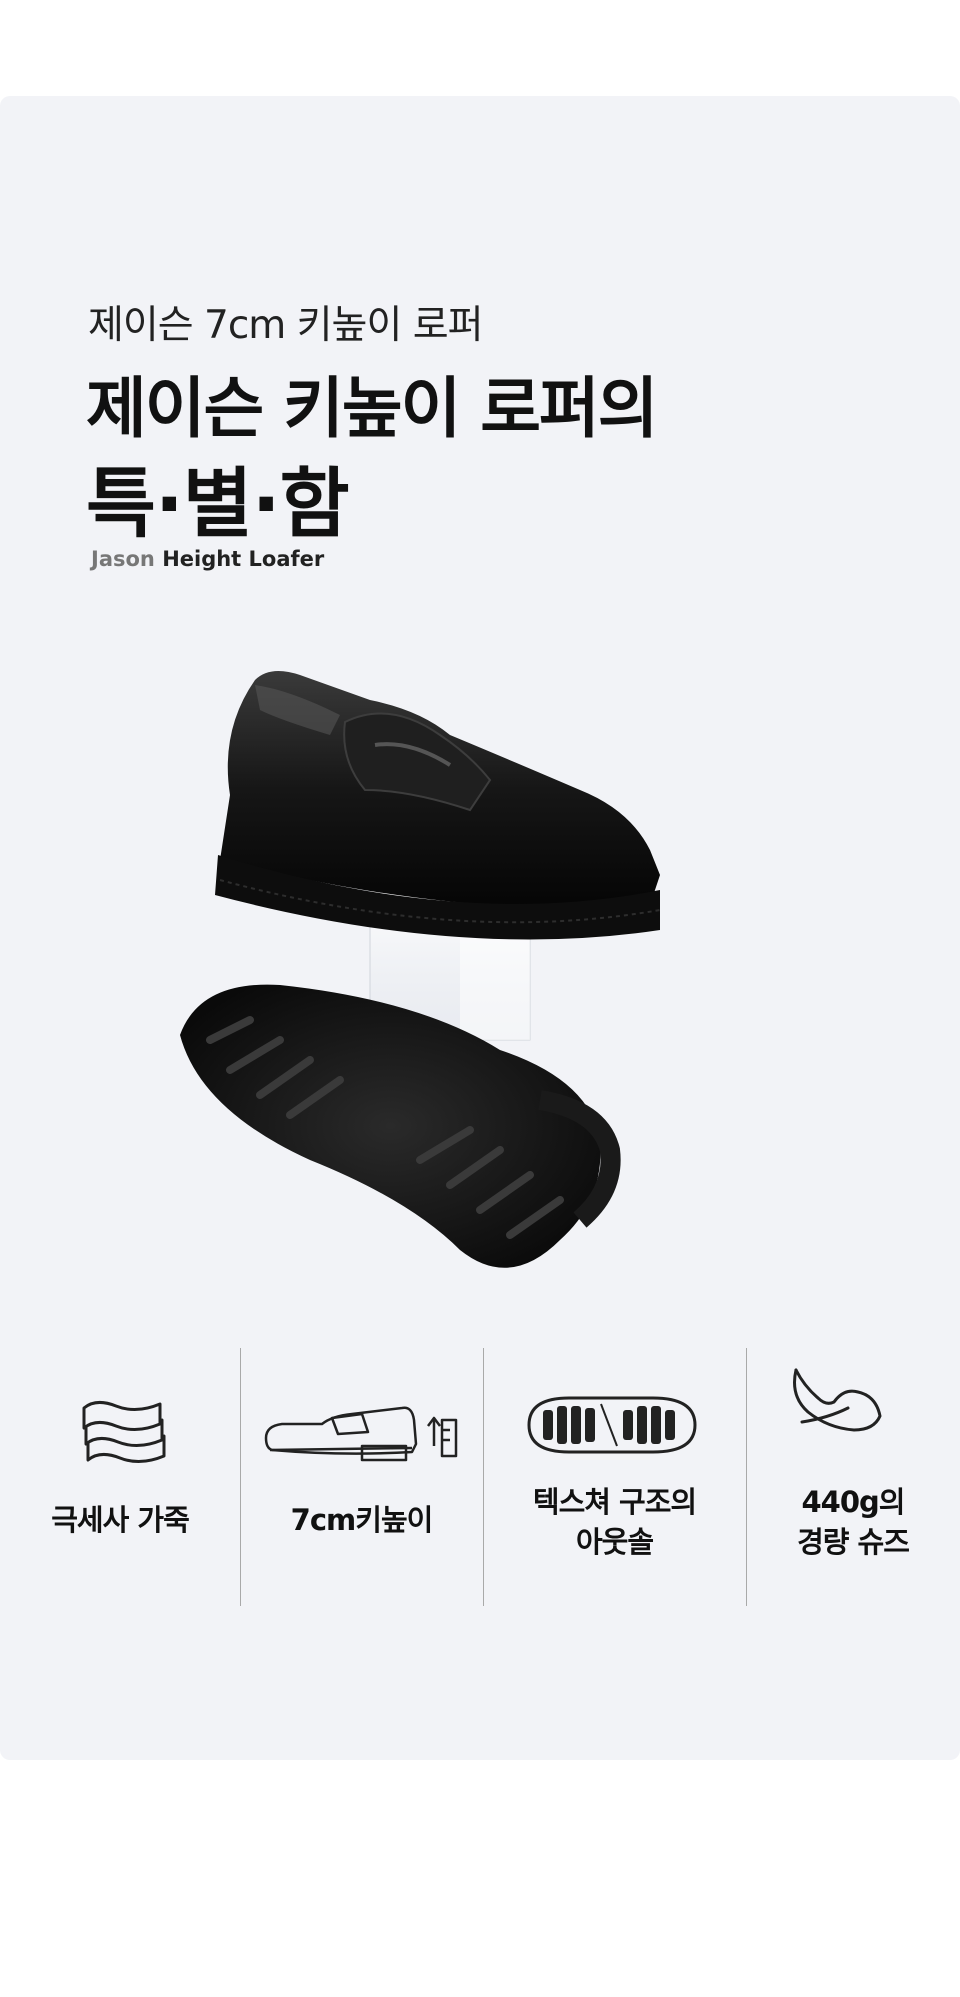 This screenshot has width=960, height=1997. What do you see at coordinates (120, 1520) in the screenshot?
I see `feature-label: 극세사 가죽` at bounding box center [120, 1520].